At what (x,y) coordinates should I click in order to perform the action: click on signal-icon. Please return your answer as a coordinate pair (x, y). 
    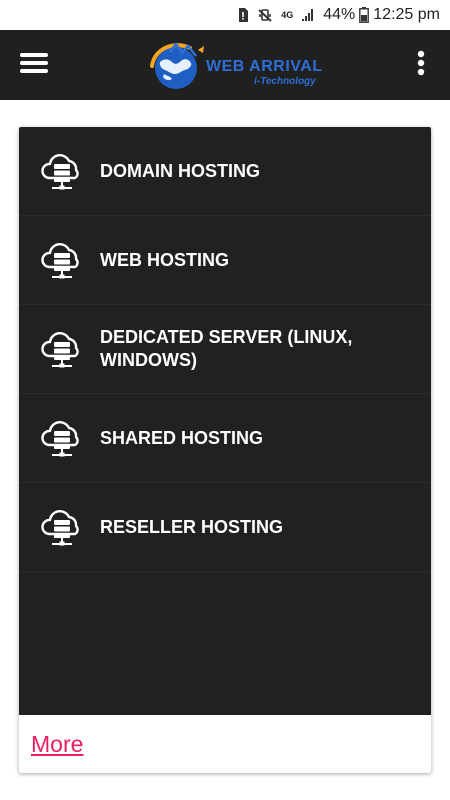
    Looking at the image, I should click on (308, 15).